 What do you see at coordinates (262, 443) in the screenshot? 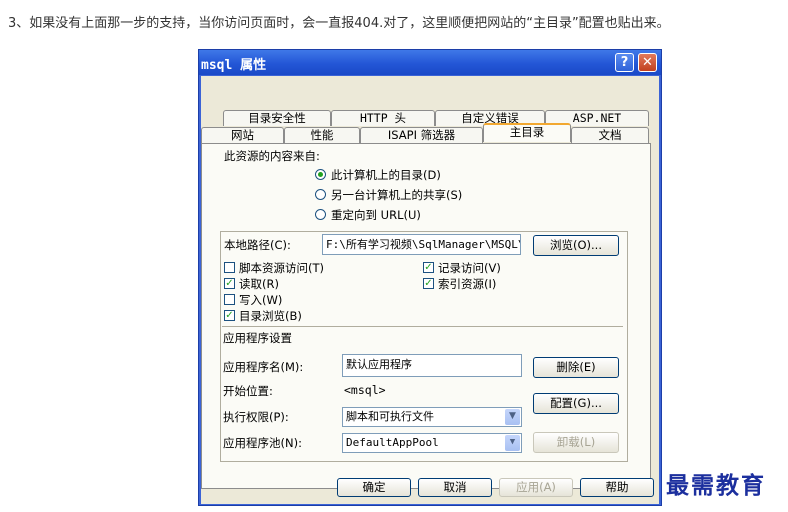
I see `app-pool-label: 应用程序池(N):` at bounding box center [262, 443].